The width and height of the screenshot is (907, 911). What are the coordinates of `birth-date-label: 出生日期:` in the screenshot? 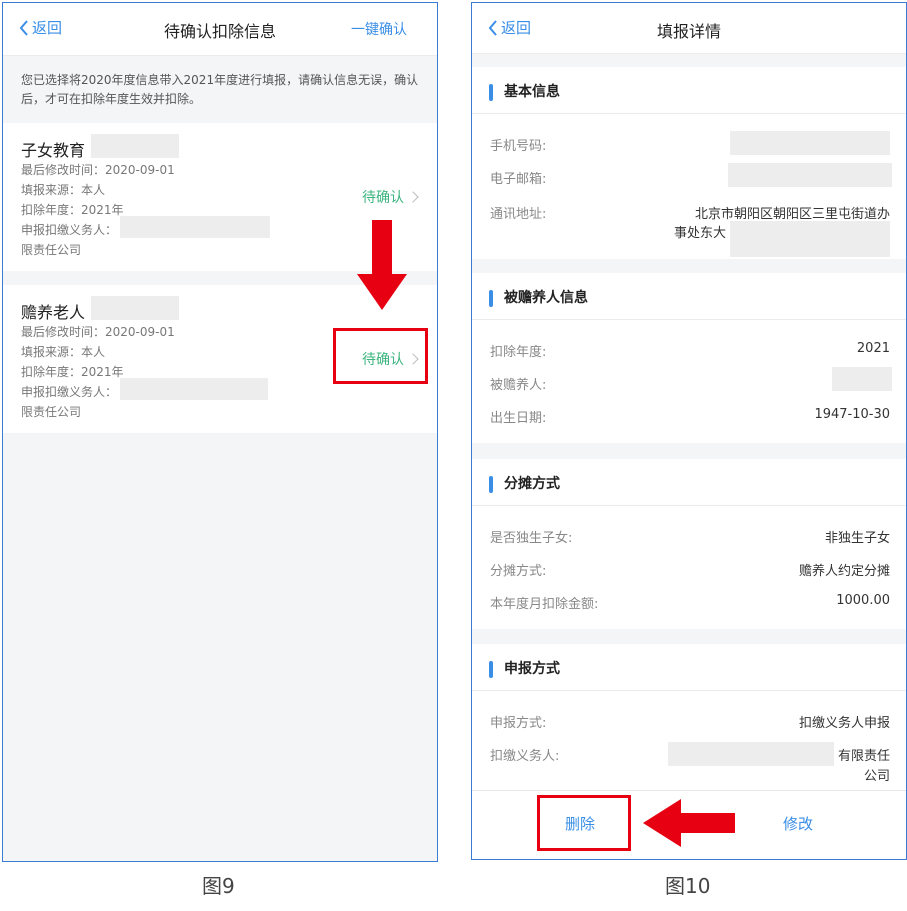 It's located at (518, 418).